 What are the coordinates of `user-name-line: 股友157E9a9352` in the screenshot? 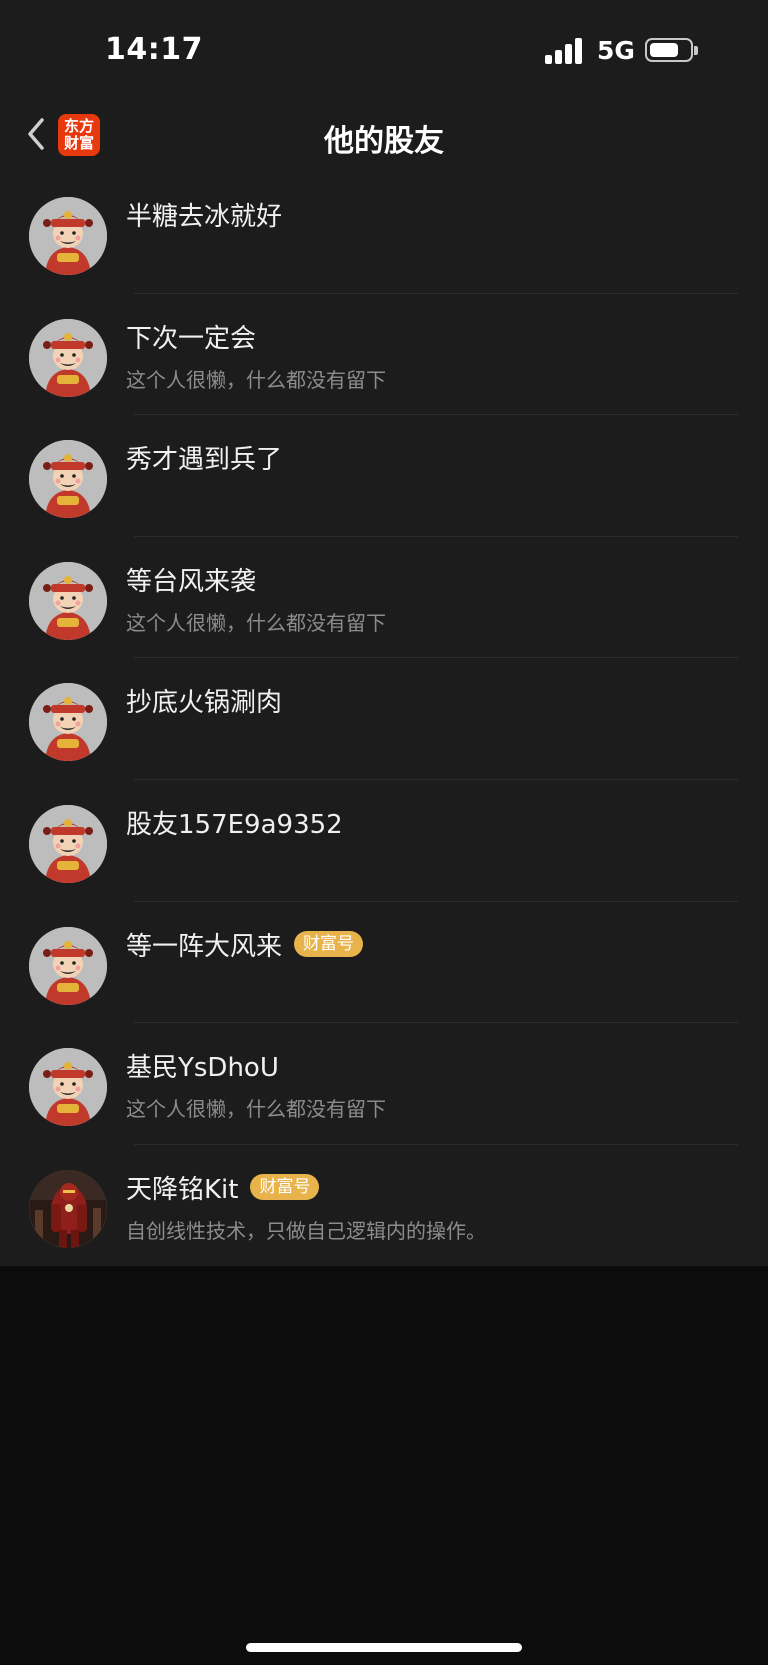 It's located at (234, 822).